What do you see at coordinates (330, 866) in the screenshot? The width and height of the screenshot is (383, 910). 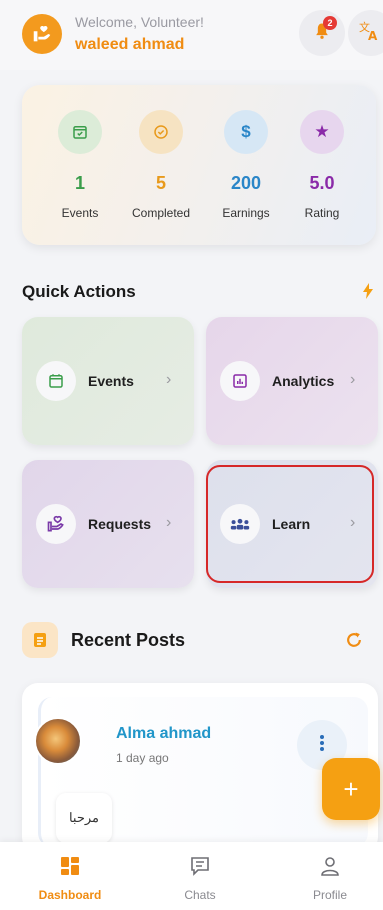 I see `profile-icon` at bounding box center [330, 866].